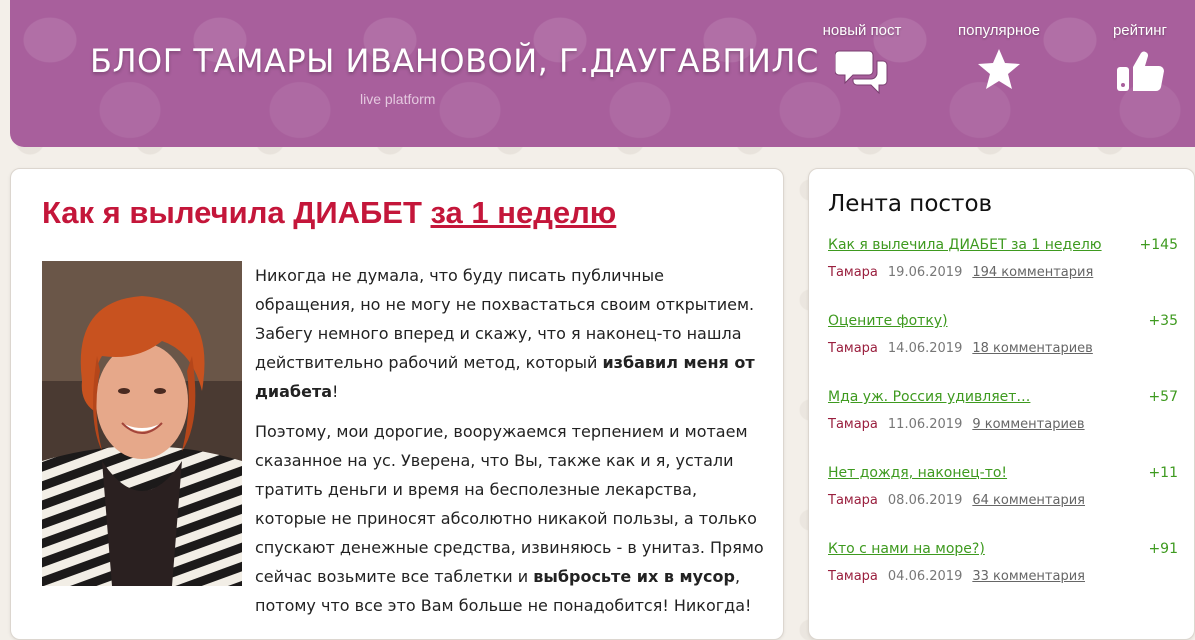 Image resolution: width=1195 pixels, height=640 pixels. What do you see at coordinates (917, 473) in the screenshot?
I see `feed-item-title: Нет дождя, наконец-то!` at bounding box center [917, 473].